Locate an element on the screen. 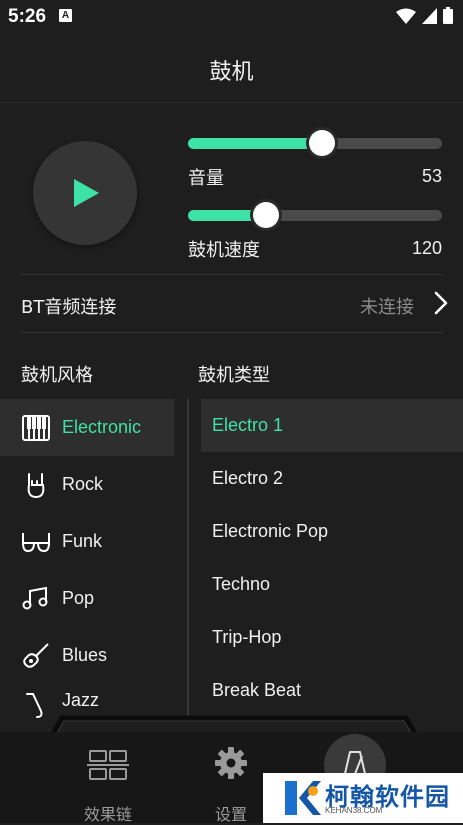 This screenshot has height=825, width=463. style-label: Funk is located at coordinates (82, 541).